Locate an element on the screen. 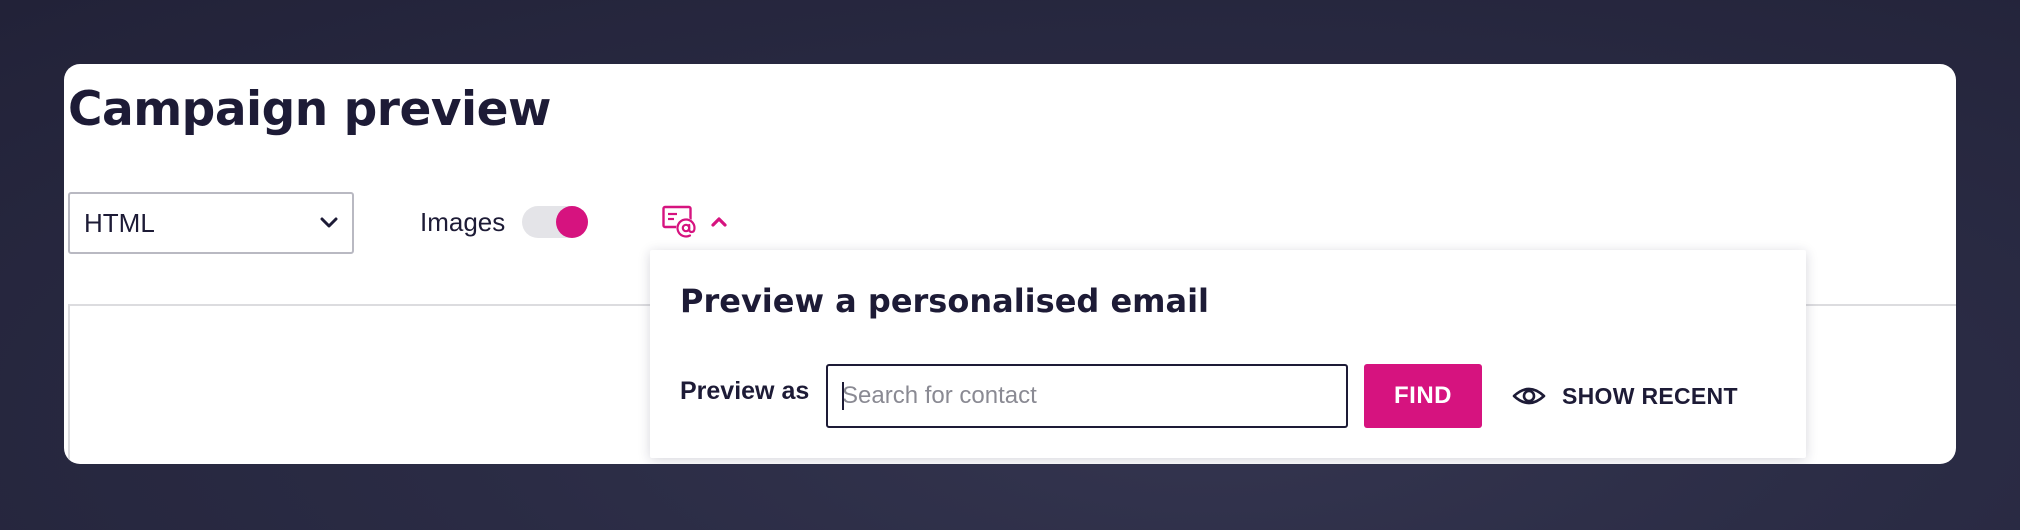 The height and width of the screenshot is (530, 2020). images-toggle-label: Images is located at coordinates (463, 222).